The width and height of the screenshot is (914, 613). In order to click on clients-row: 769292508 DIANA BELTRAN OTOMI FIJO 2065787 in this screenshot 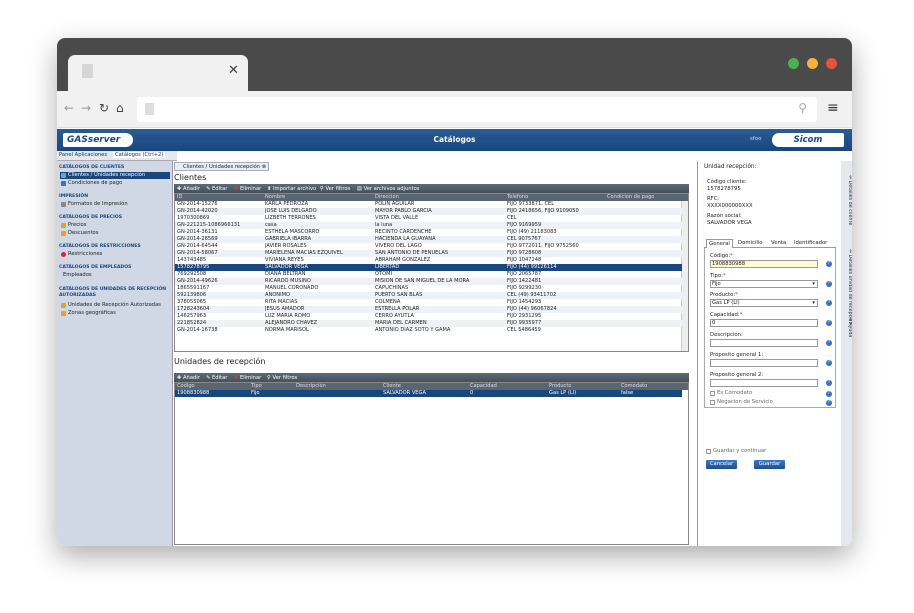, I will do `click(428, 274)`.